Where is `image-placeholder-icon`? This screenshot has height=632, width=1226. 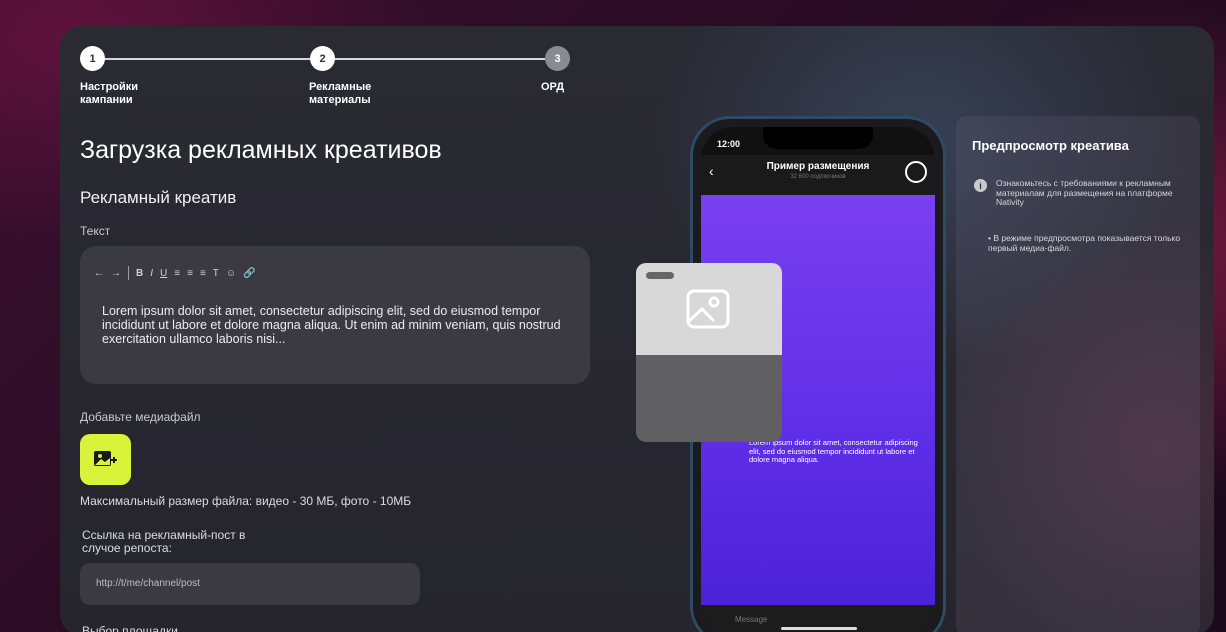 image-placeholder-icon is located at coordinates (708, 309).